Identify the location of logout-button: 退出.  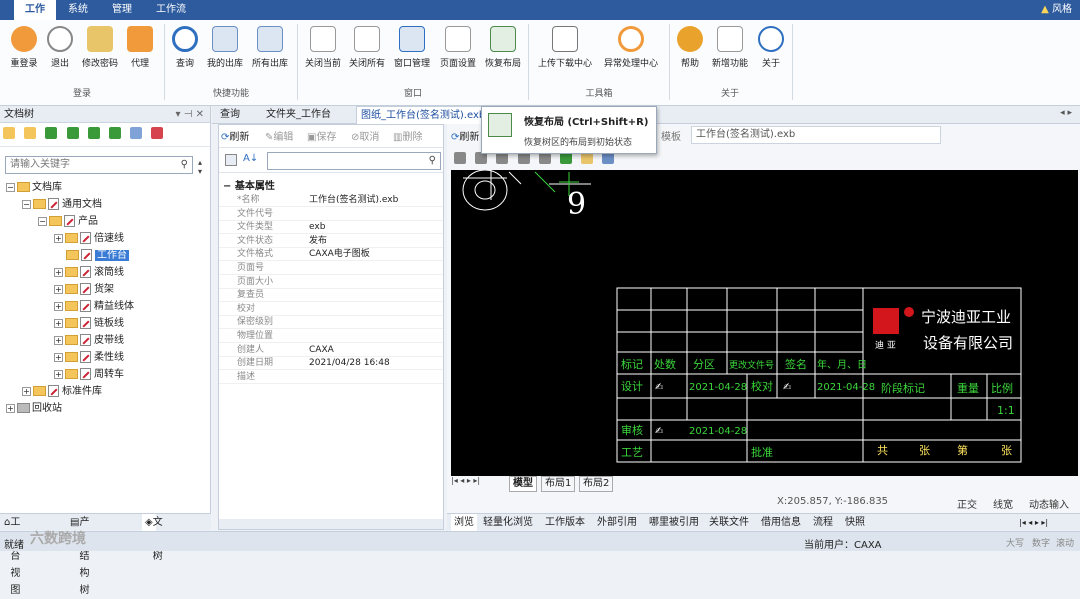
(60, 46).